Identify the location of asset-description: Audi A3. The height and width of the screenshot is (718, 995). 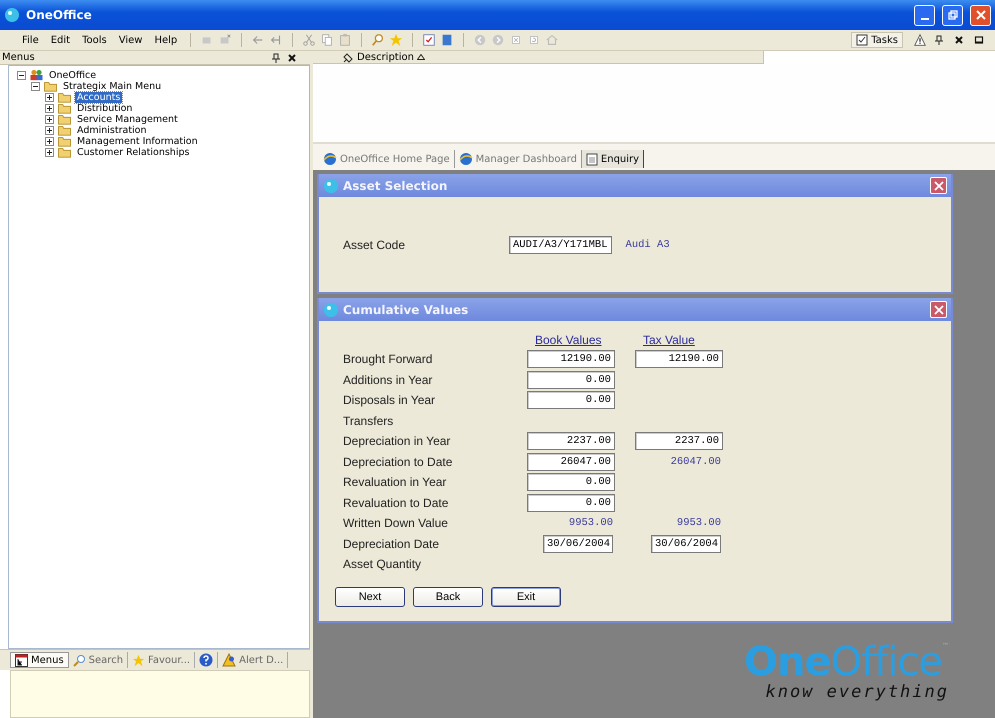
(648, 244).